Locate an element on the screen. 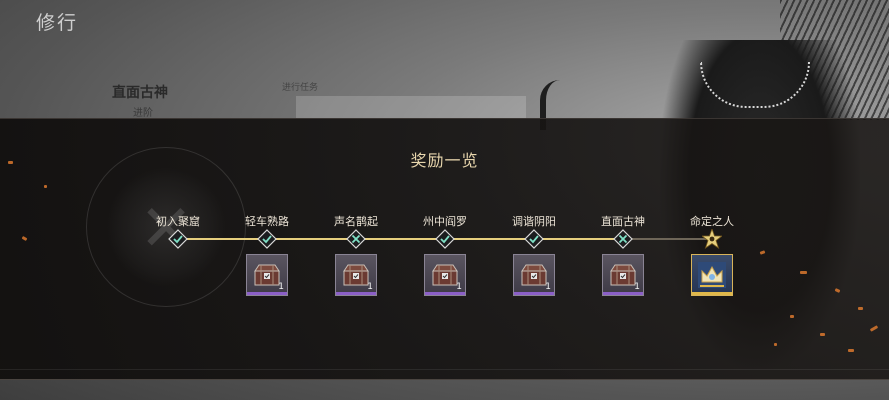  emblem-cross-icon: ✕ is located at coordinates (166, 229).